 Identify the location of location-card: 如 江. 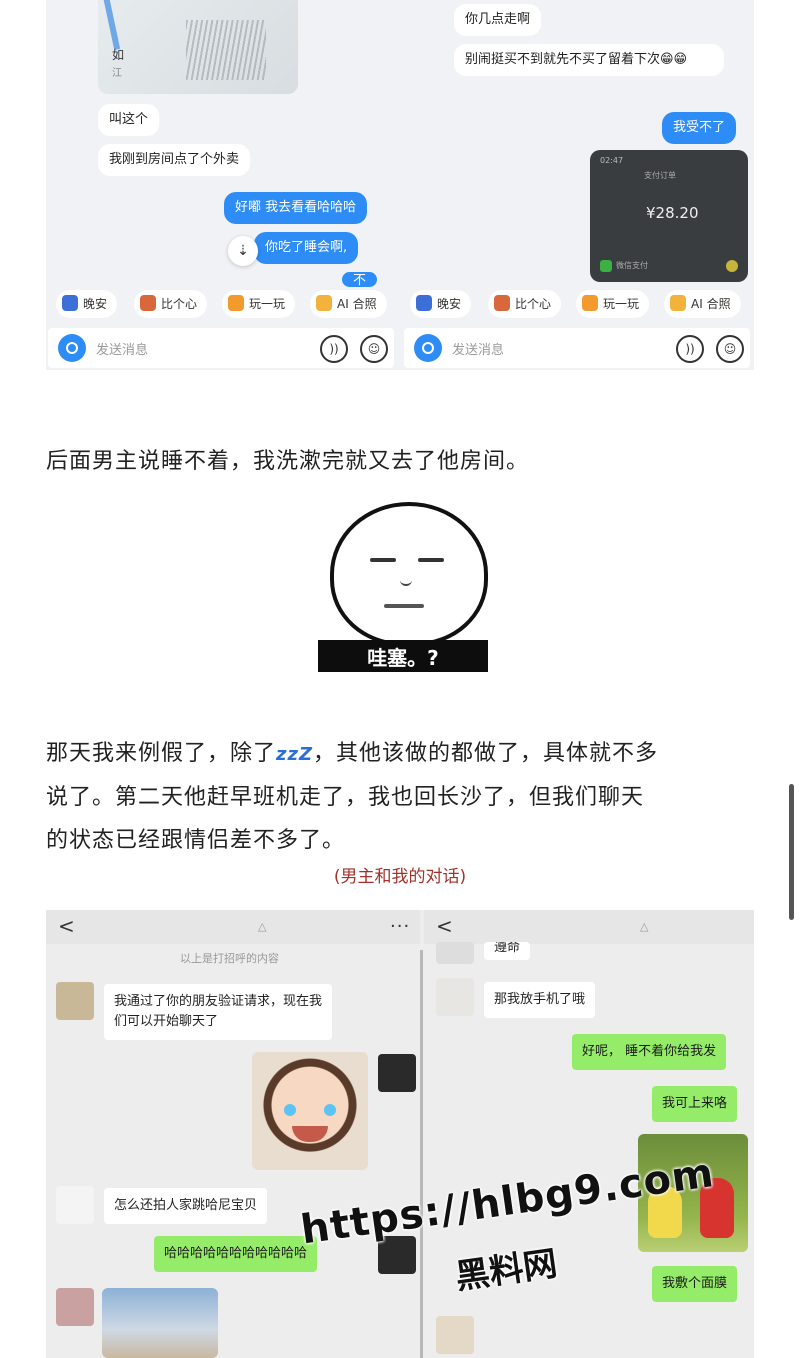
(198, 47).